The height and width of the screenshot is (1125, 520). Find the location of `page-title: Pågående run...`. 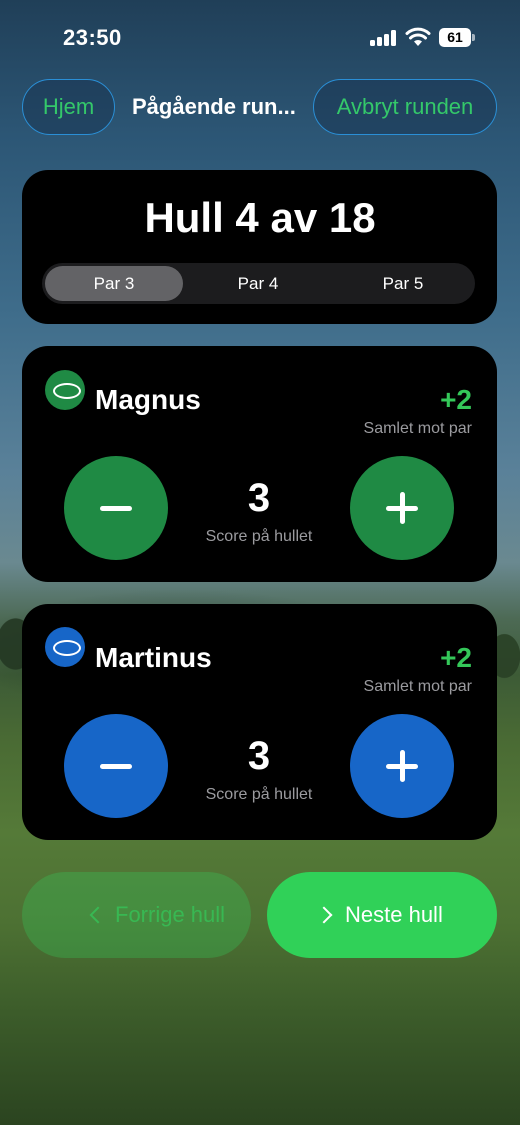

page-title: Pågående run... is located at coordinates (214, 106).